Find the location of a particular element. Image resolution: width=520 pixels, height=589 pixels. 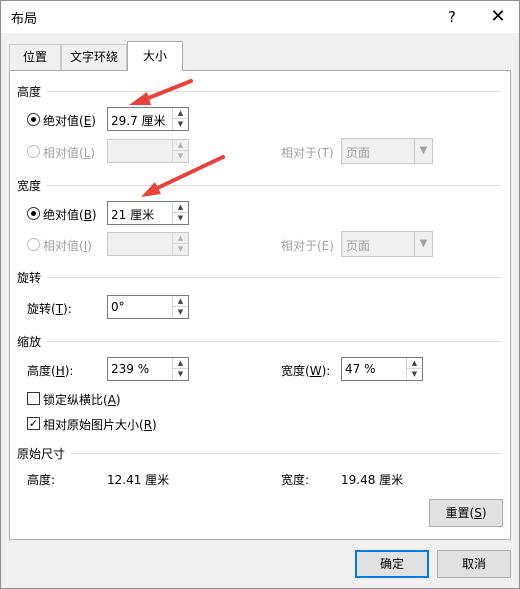

scale-width-label: 宽度(W): is located at coordinates (306, 371).